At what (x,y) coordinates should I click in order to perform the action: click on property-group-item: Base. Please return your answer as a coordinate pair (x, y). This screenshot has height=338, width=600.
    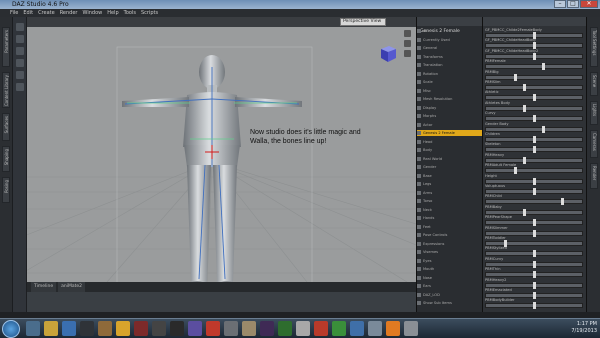
    Looking at the image, I should click on (450, 176).